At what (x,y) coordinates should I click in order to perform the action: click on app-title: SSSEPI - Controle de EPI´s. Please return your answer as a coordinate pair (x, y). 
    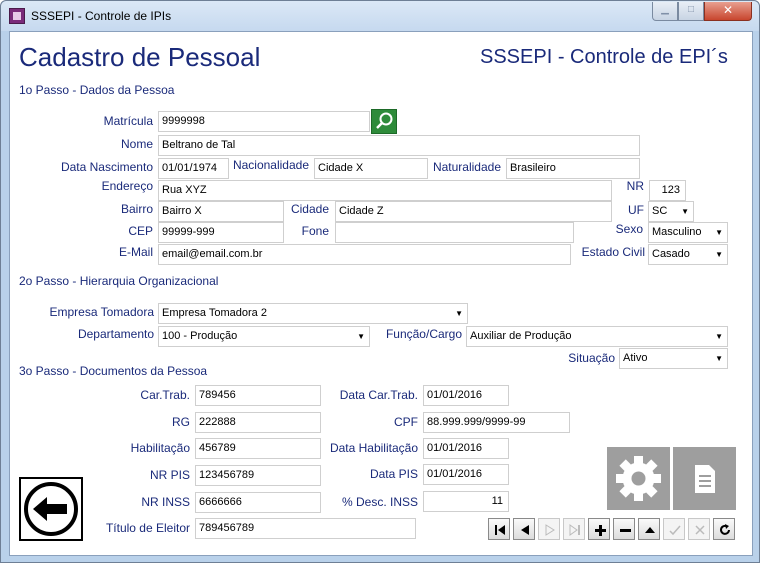
    Looking at the image, I should click on (604, 57).